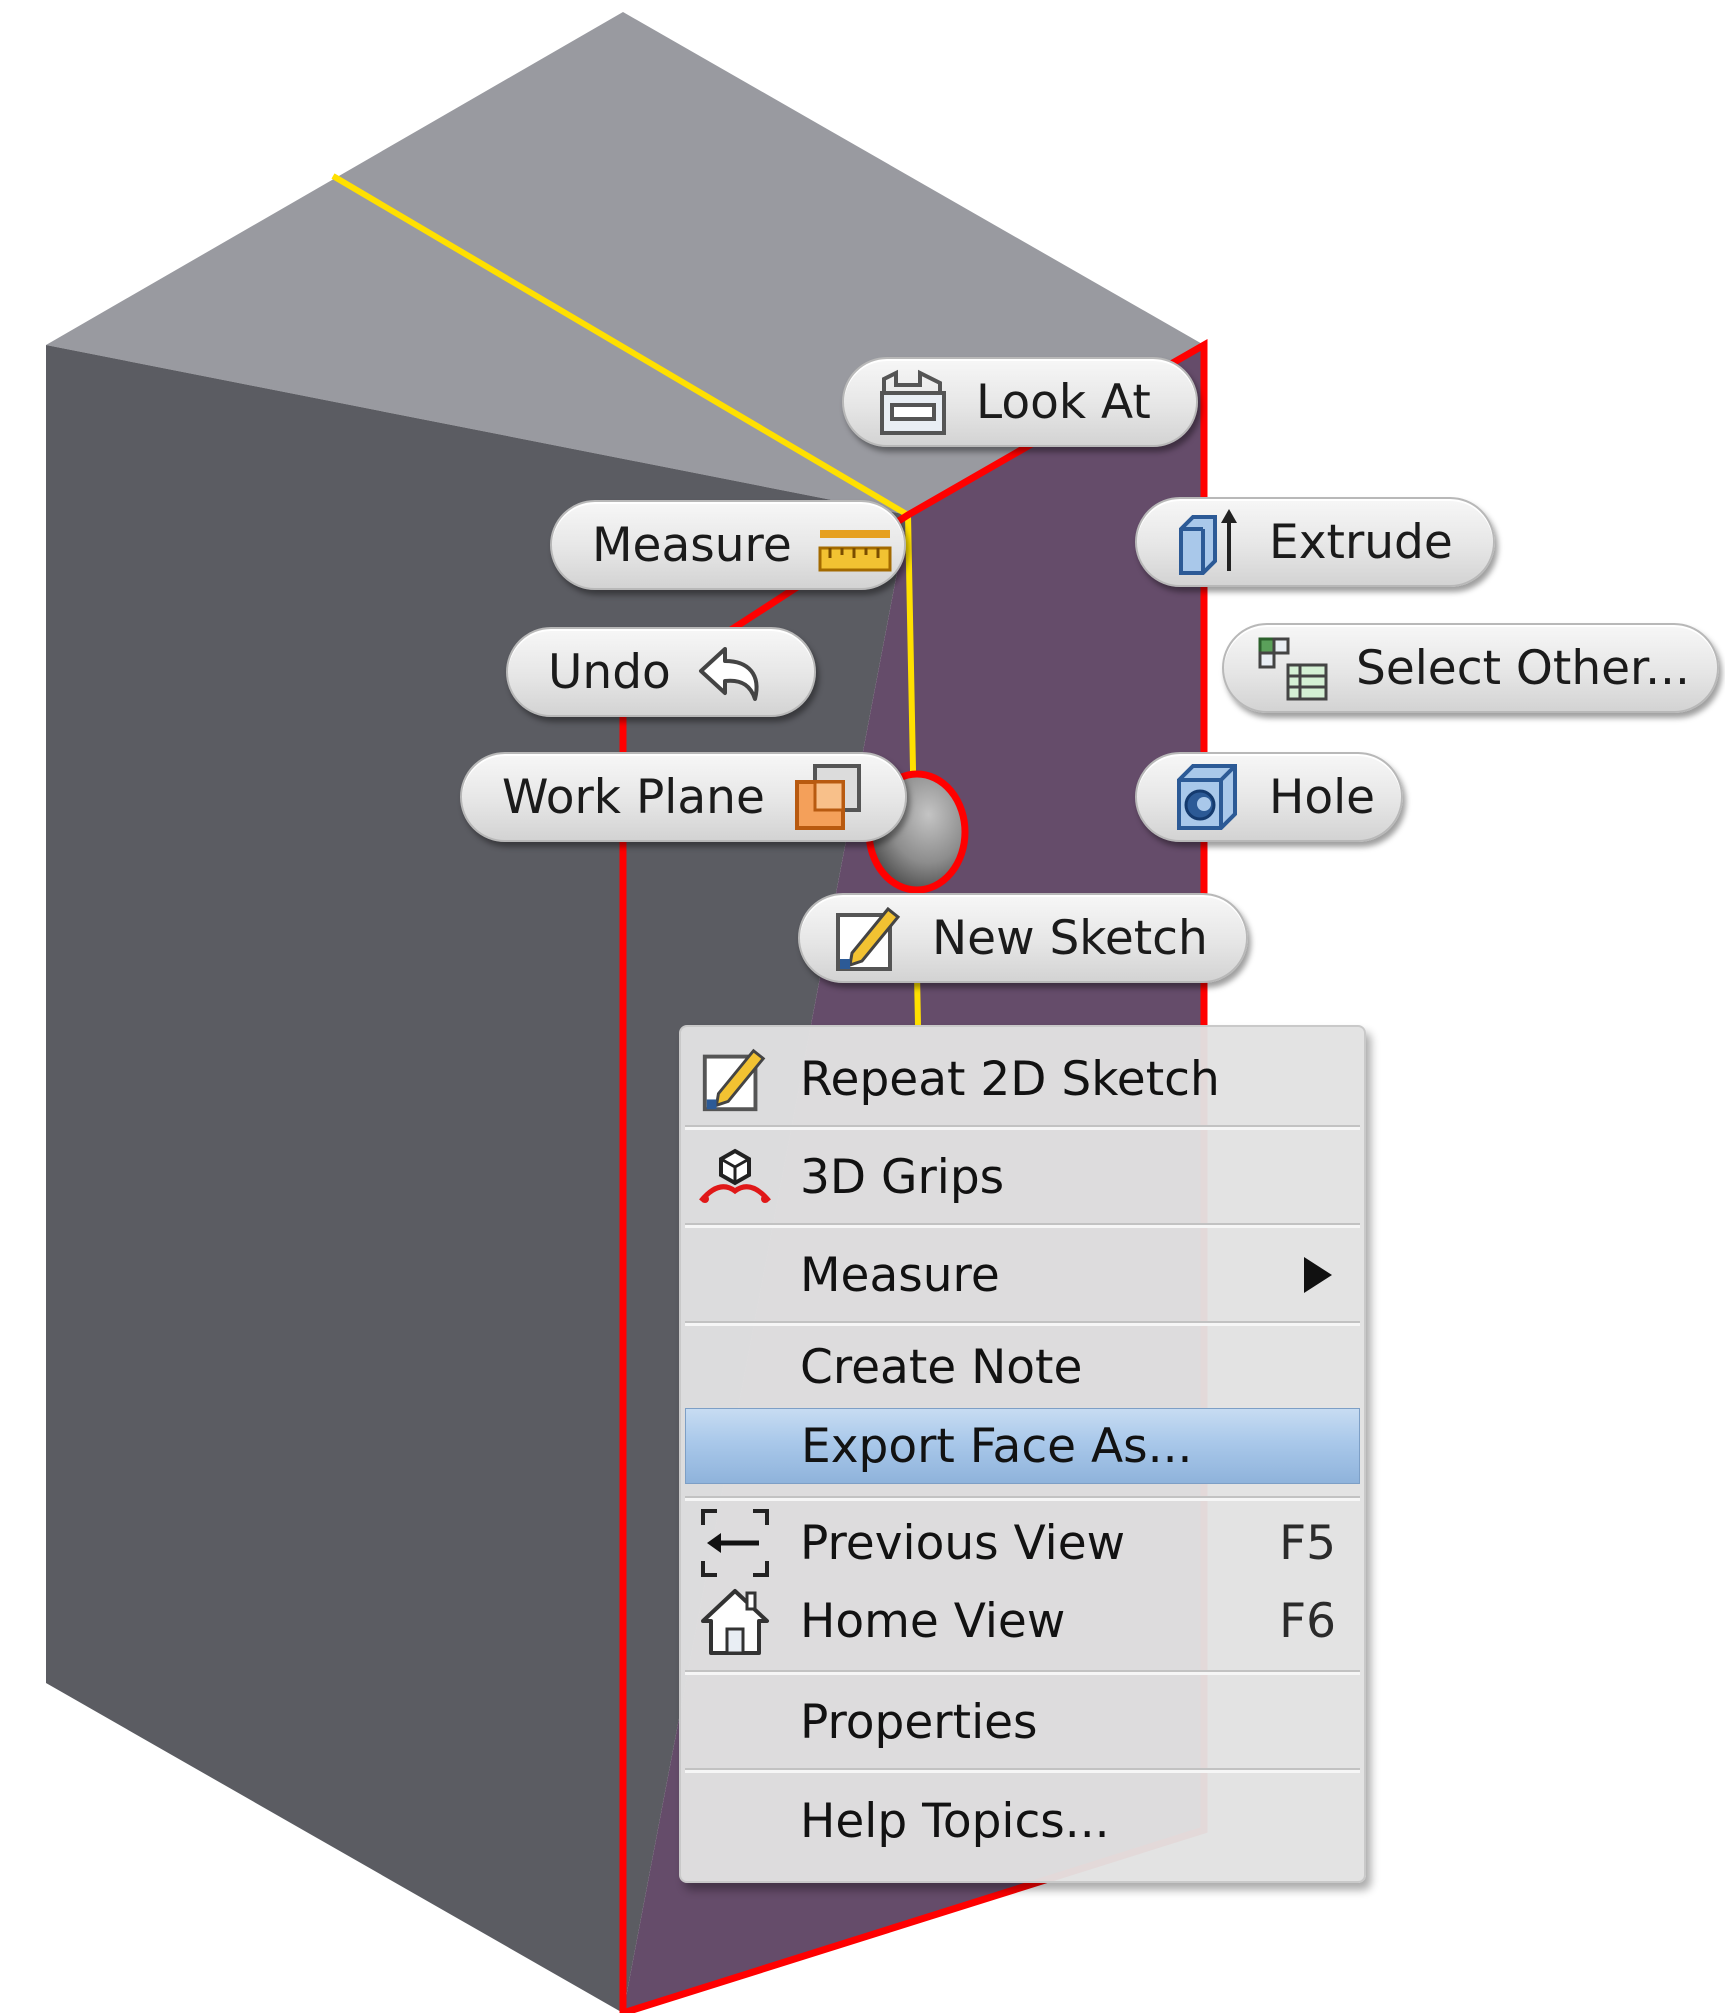 This screenshot has width=1725, height=2013. What do you see at coordinates (735, 1079) in the screenshot?
I see `sketch-pencil-icon` at bounding box center [735, 1079].